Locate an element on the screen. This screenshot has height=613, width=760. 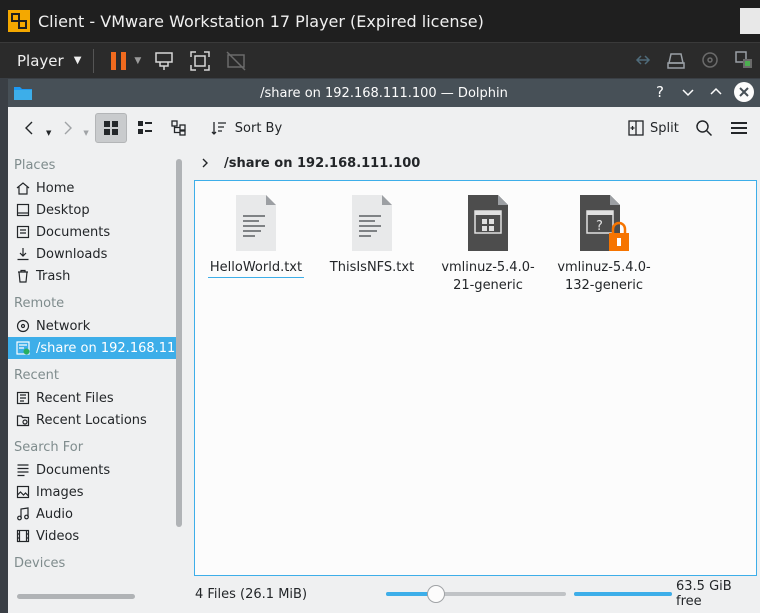
chevron-left-icon is located at coordinates (29, 128).